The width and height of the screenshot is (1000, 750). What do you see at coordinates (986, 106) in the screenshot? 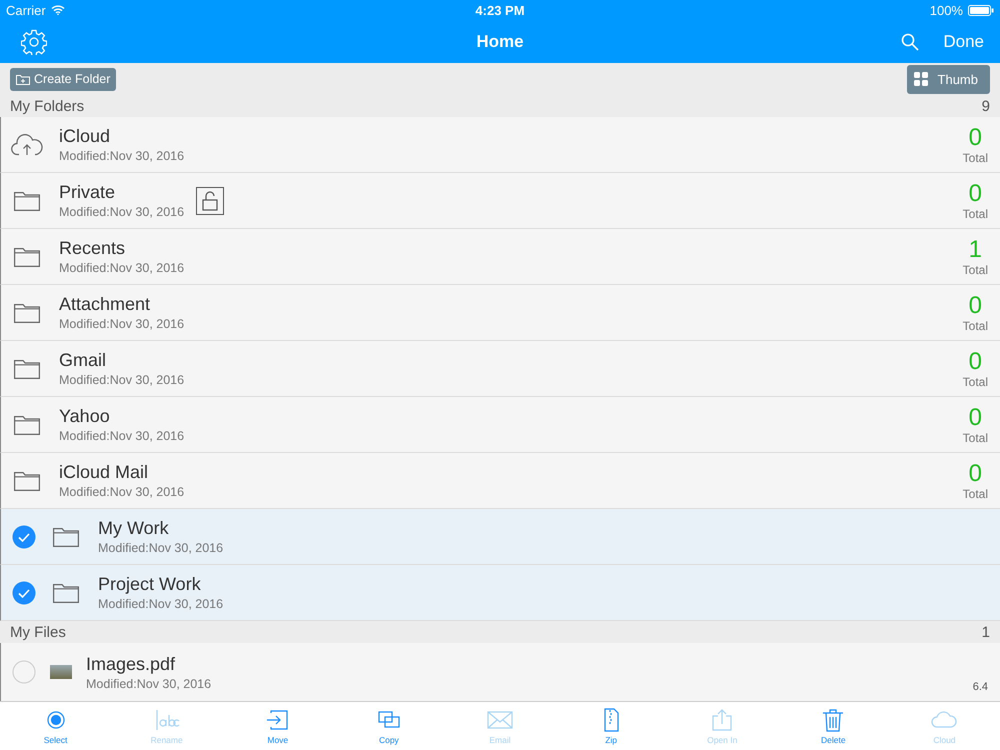
I see `section-count: 9` at bounding box center [986, 106].